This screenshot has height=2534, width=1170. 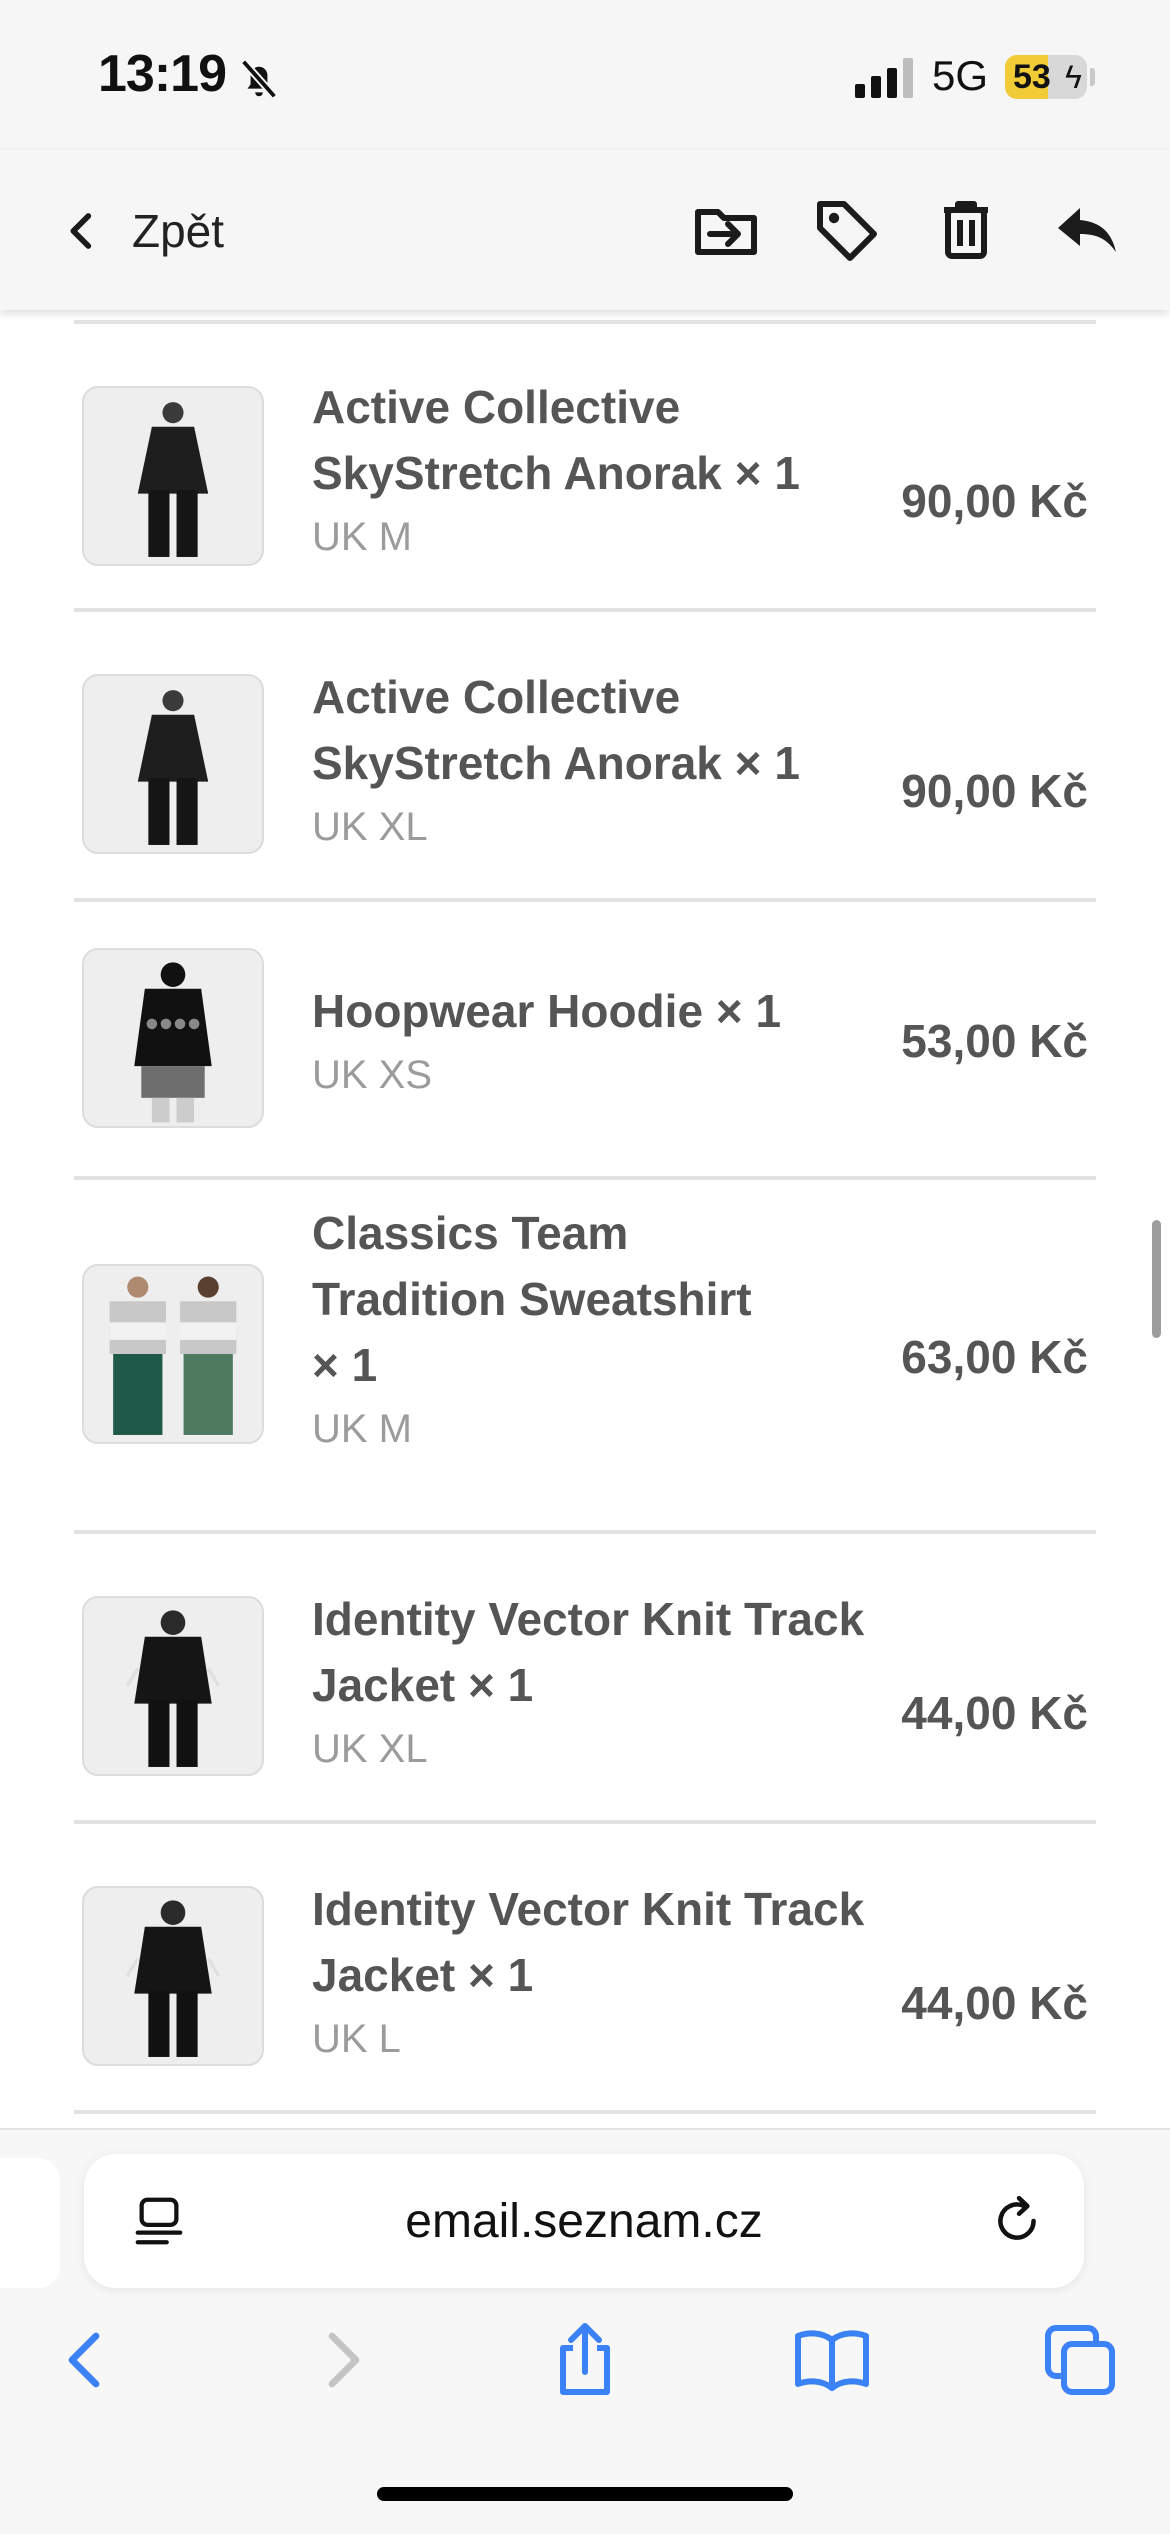 I want to click on previous-tab-peek, so click(x=30, y=2223).